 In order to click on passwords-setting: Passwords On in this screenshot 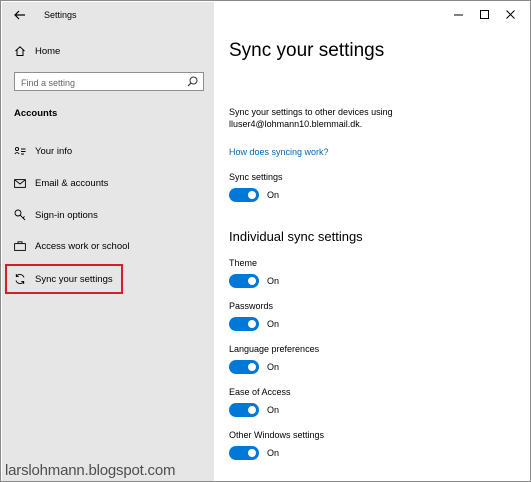, I will do `click(254, 316)`.